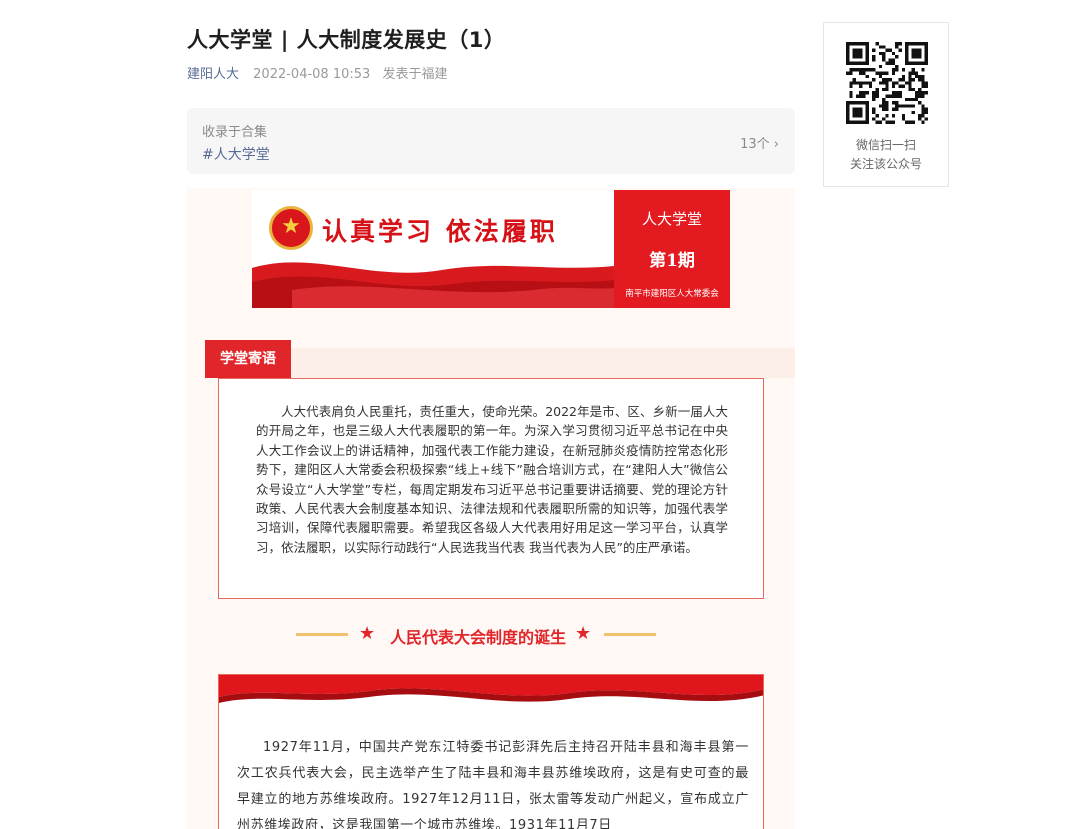  I want to click on article-title: 人大学堂 | 人大制度发展史（1）, so click(346, 40).